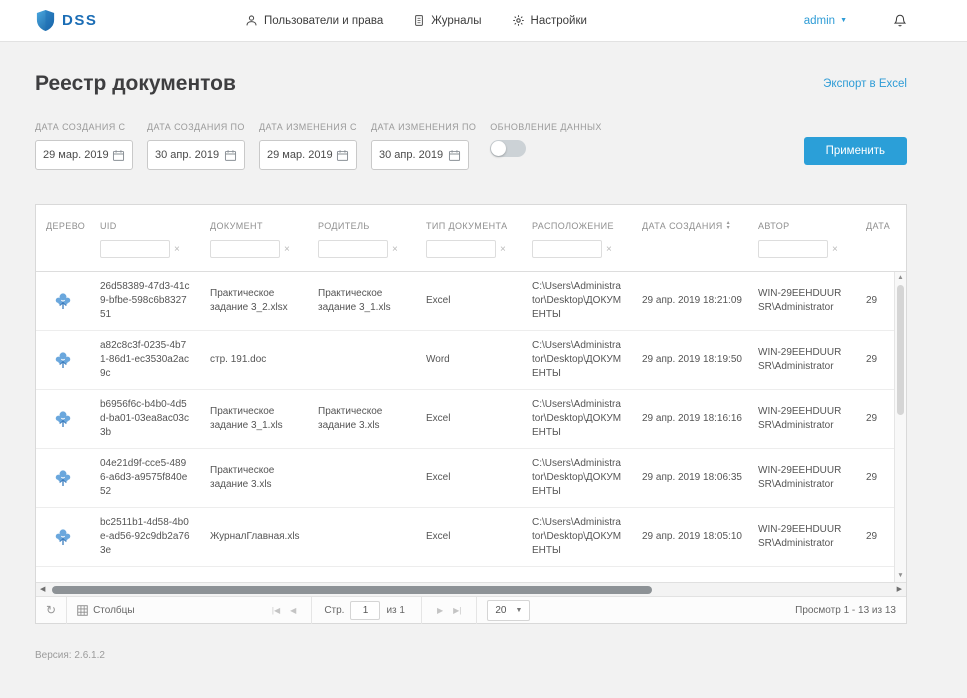 The width and height of the screenshot is (967, 698). What do you see at coordinates (80, 127) in the screenshot?
I see `filter-label: ДАТА СОЗДАНИЯ С` at bounding box center [80, 127].